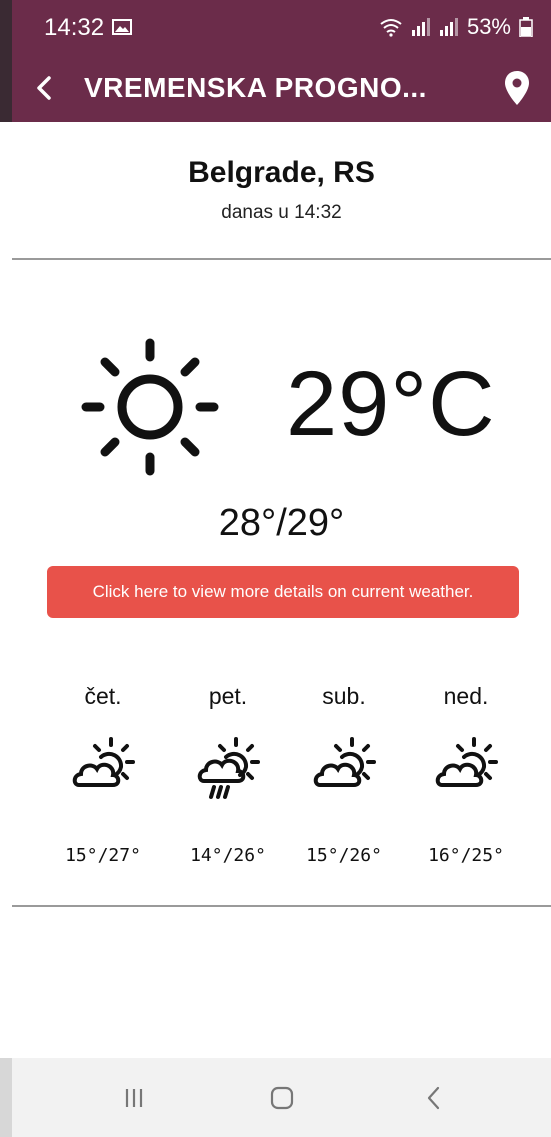 The width and height of the screenshot is (551, 1137). I want to click on navigation-bar, so click(281, 1097).